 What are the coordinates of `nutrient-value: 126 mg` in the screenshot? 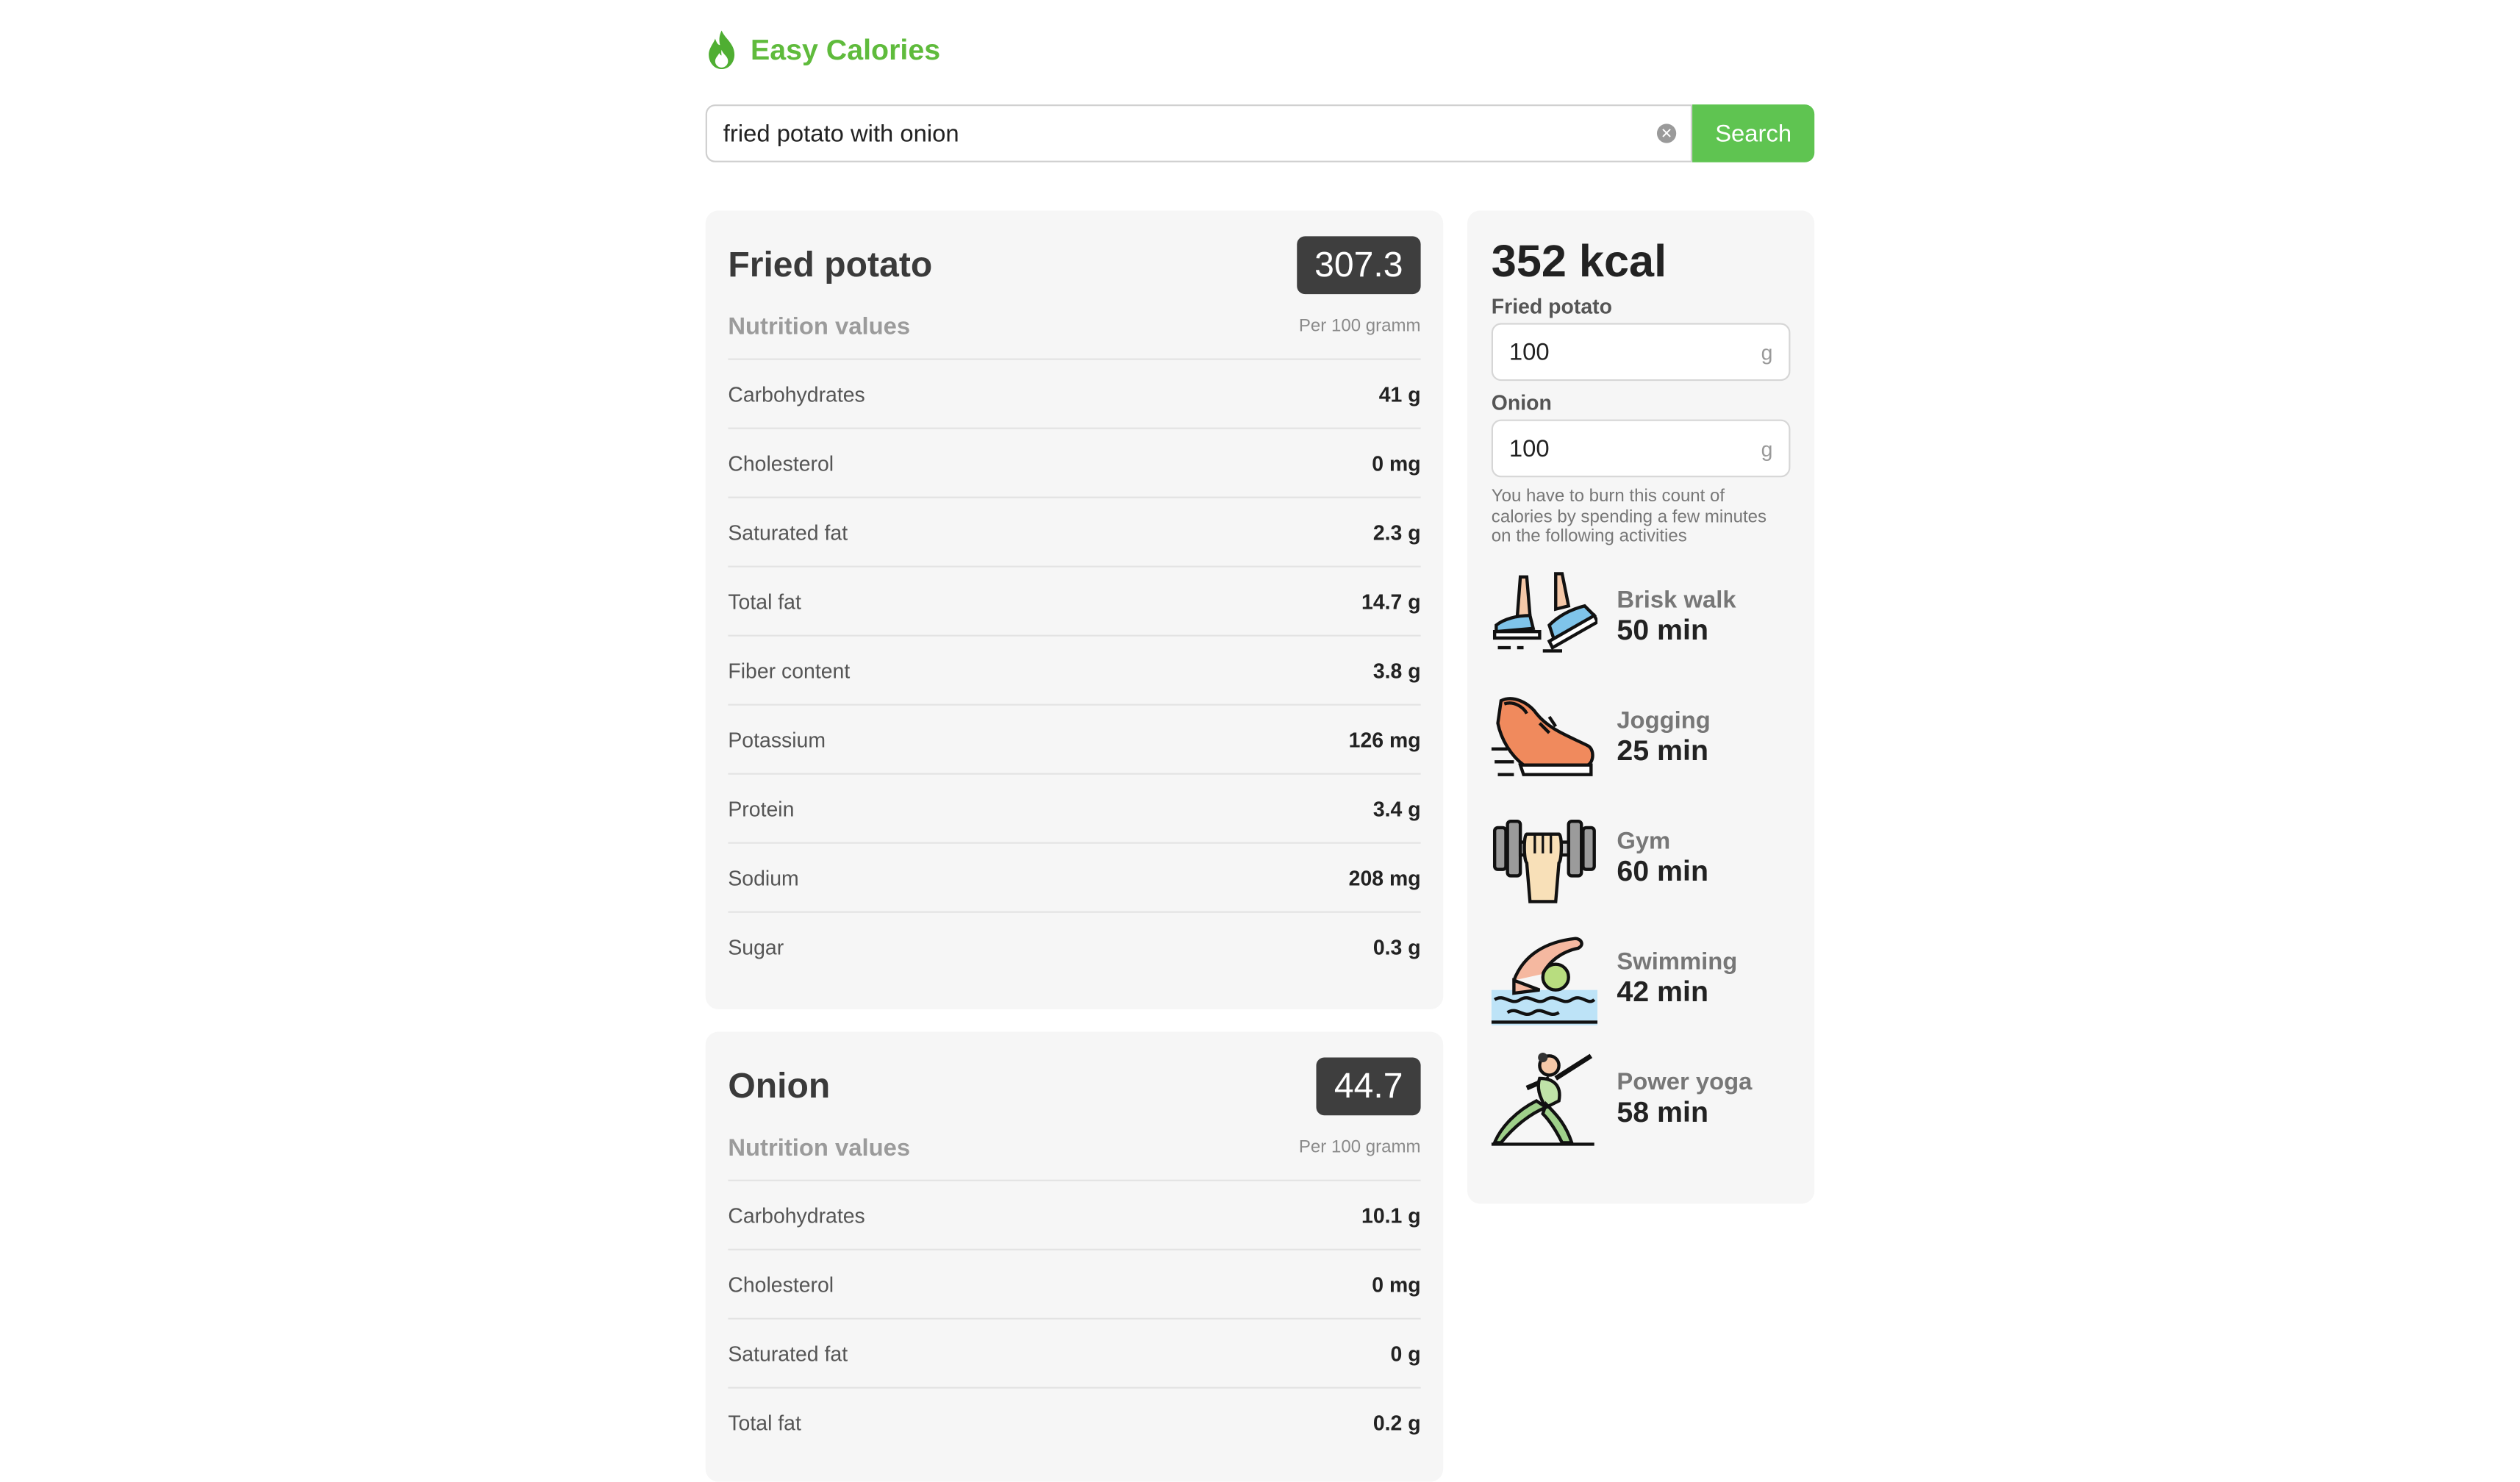 It's located at (1384, 740).